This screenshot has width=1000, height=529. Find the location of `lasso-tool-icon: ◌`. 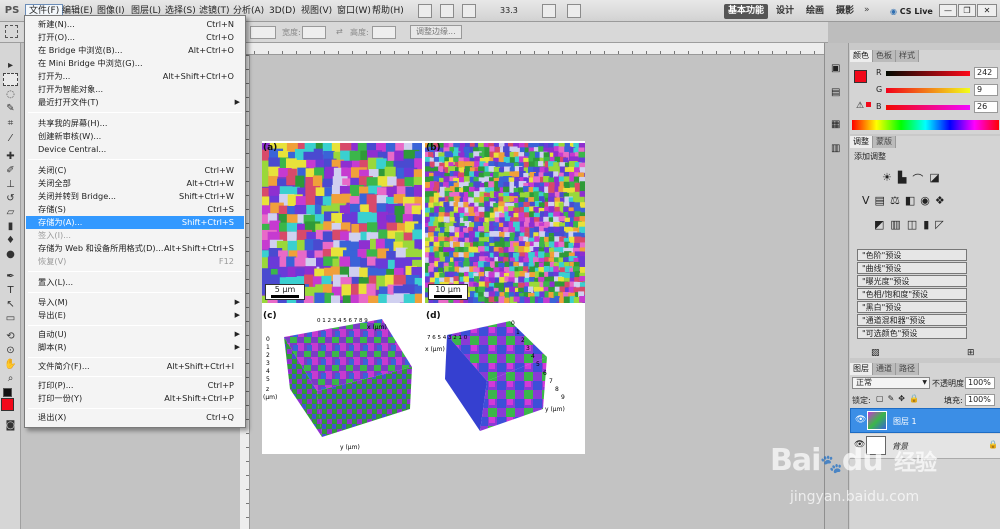

lasso-tool-icon: ◌ is located at coordinates (10, 94).